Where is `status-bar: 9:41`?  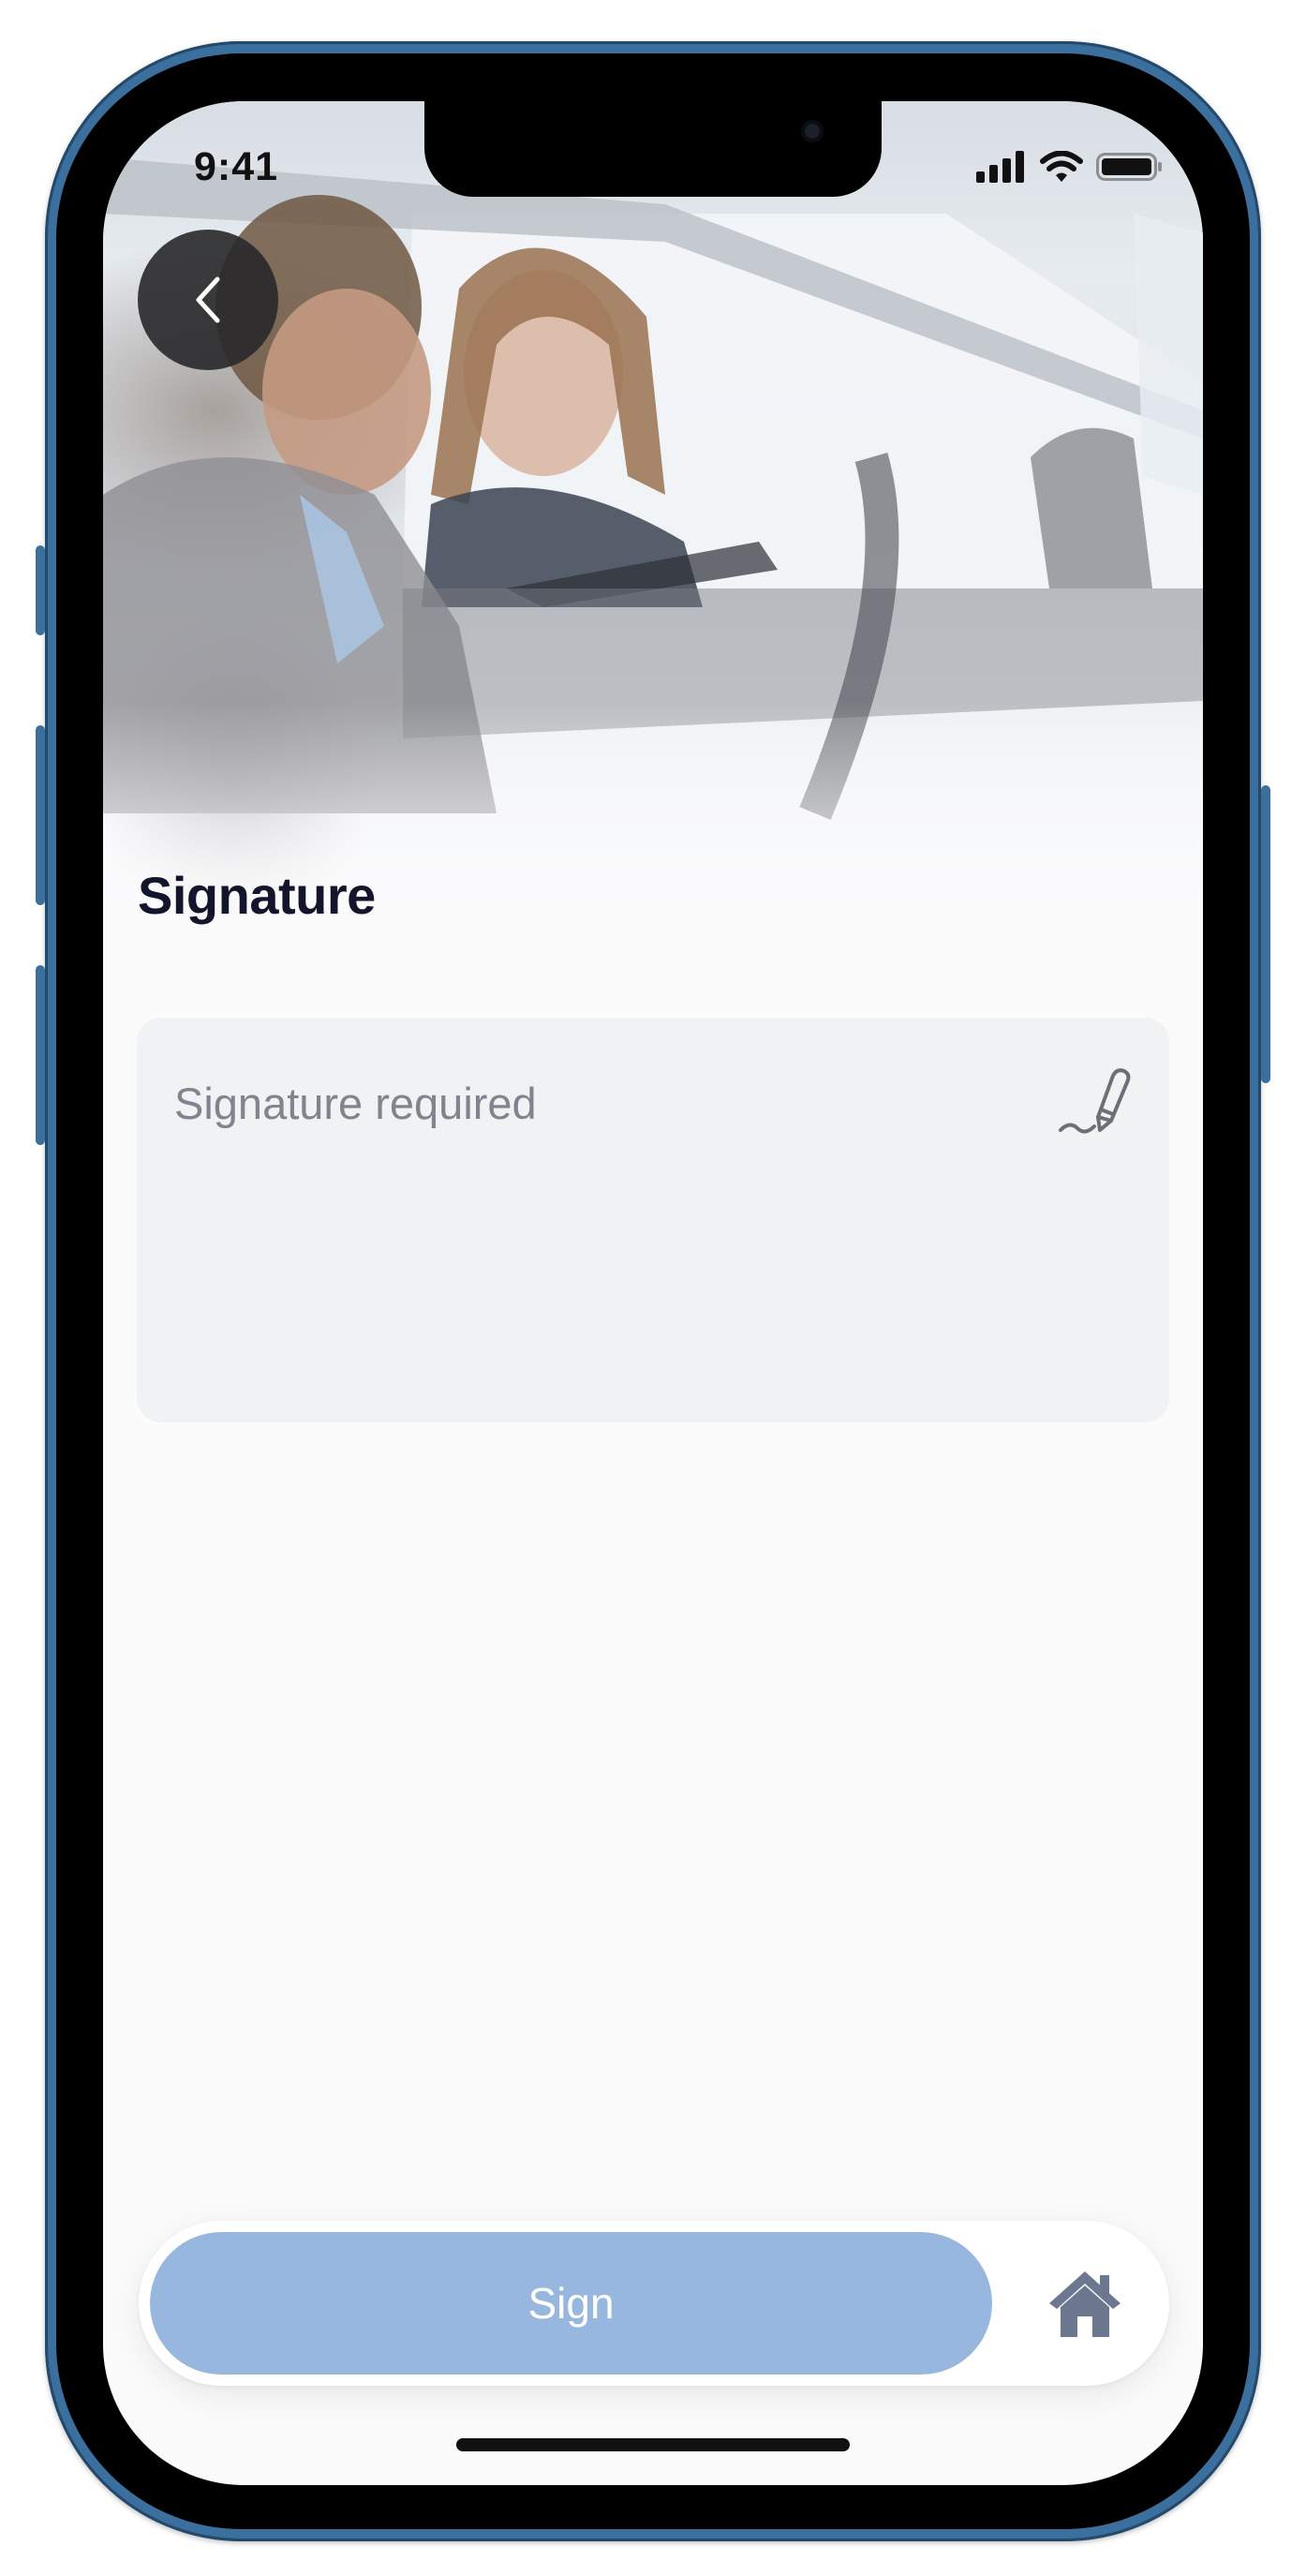
status-bar: 9:41 is located at coordinates (653, 157).